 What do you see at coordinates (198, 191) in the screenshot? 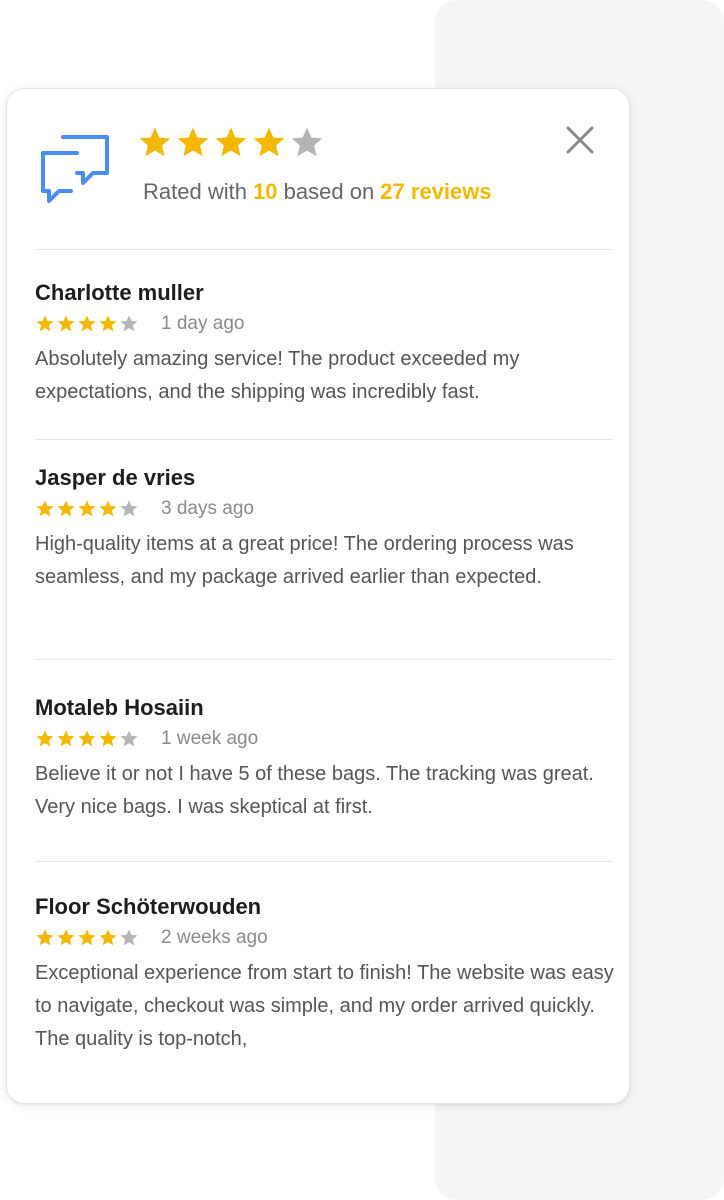
I see `rating-summary-prefix: Rated with` at bounding box center [198, 191].